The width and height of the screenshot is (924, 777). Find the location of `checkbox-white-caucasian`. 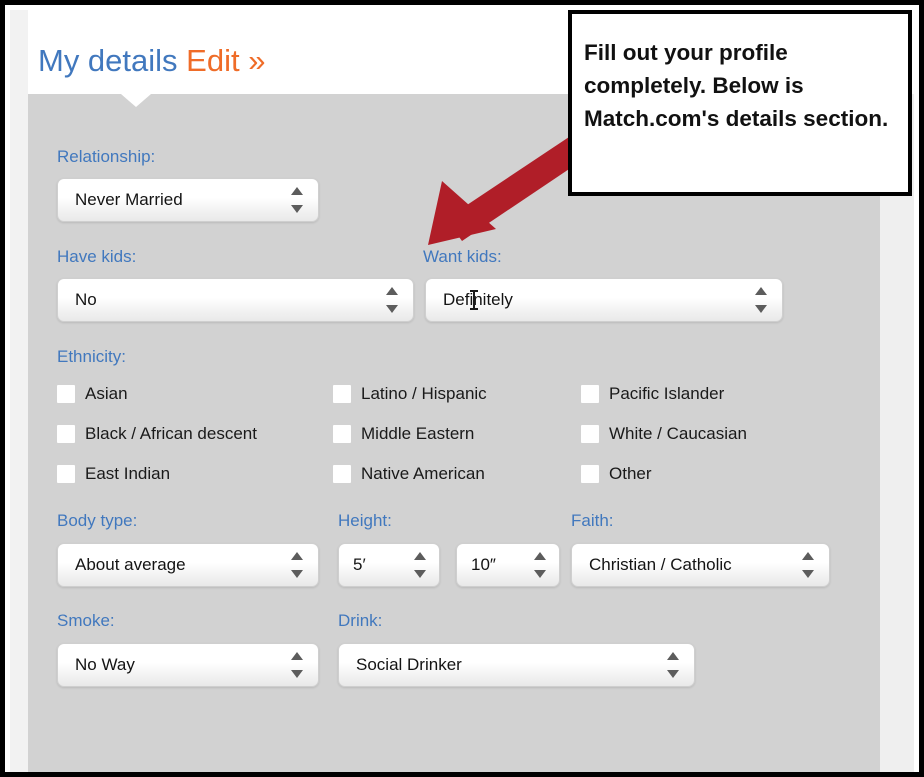

checkbox-white-caucasian is located at coordinates (590, 434).